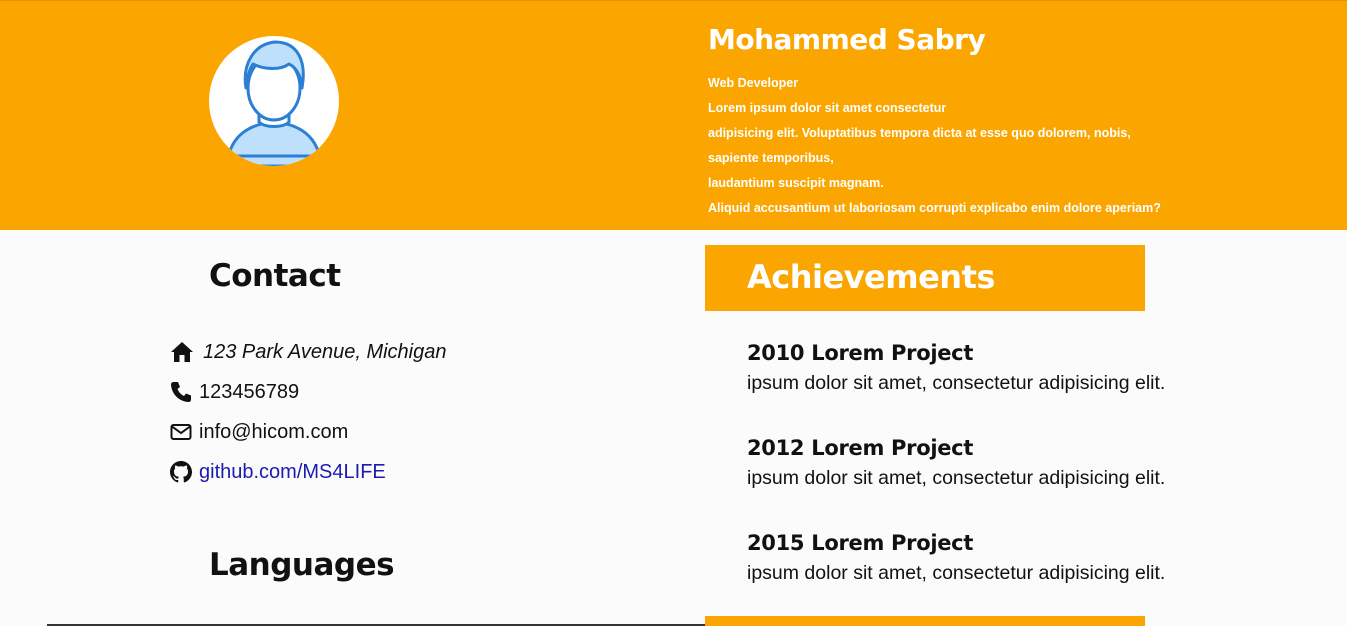 The width and height of the screenshot is (1347, 626). What do you see at coordinates (308, 352) in the screenshot?
I see `contact-address: 123 Park Avenue, Michigan` at bounding box center [308, 352].